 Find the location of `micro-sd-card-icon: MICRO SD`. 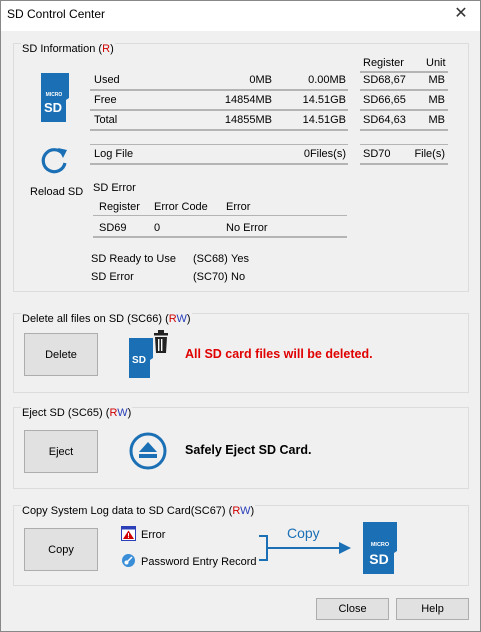

micro-sd-card-icon: MICRO SD is located at coordinates (55, 97).